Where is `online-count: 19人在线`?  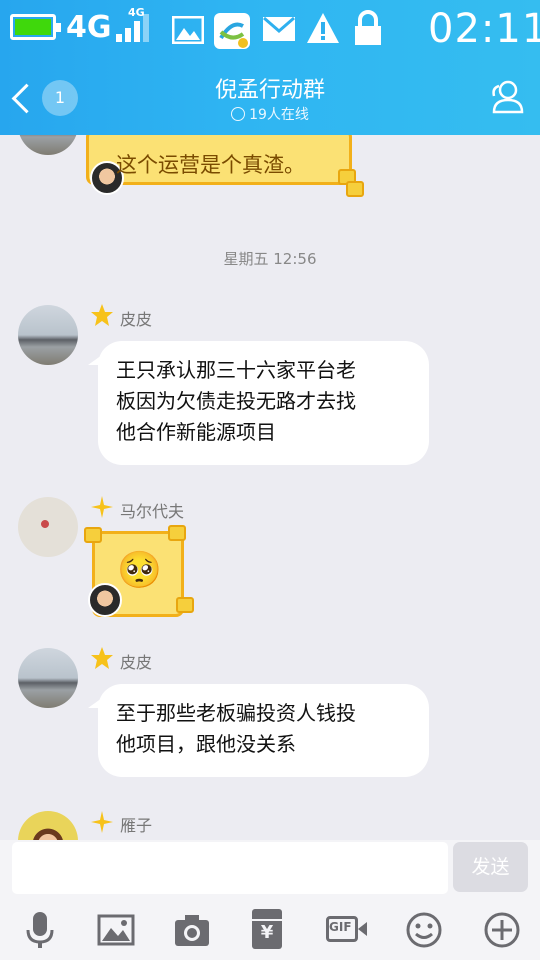
online-count: 19人在线 is located at coordinates (279, 115).